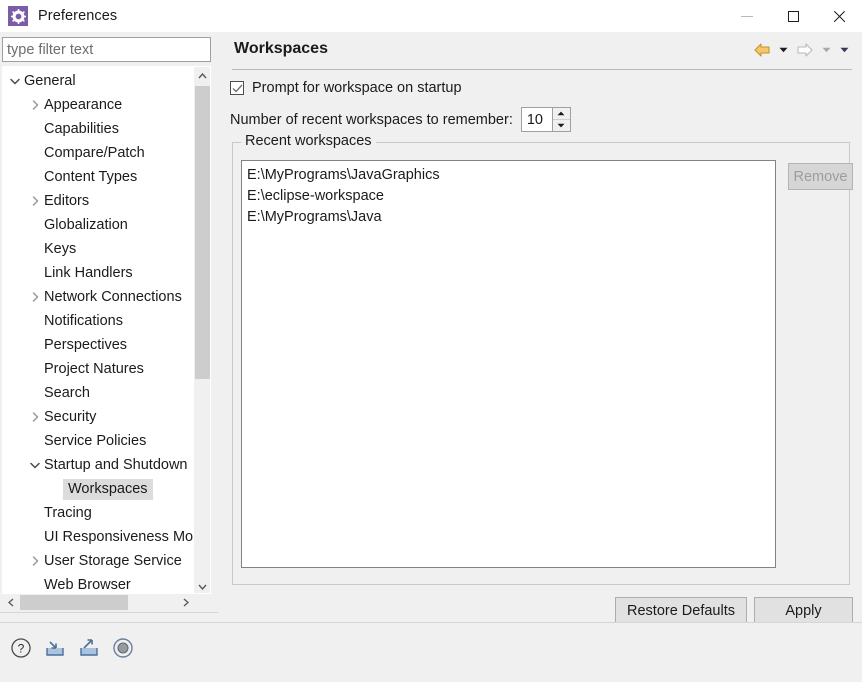 Image resolution: width=862 pixels, height=682 pixels. I want to click on list-item: E:\MyPrograms\JavaGraphics, so click(508, 175).